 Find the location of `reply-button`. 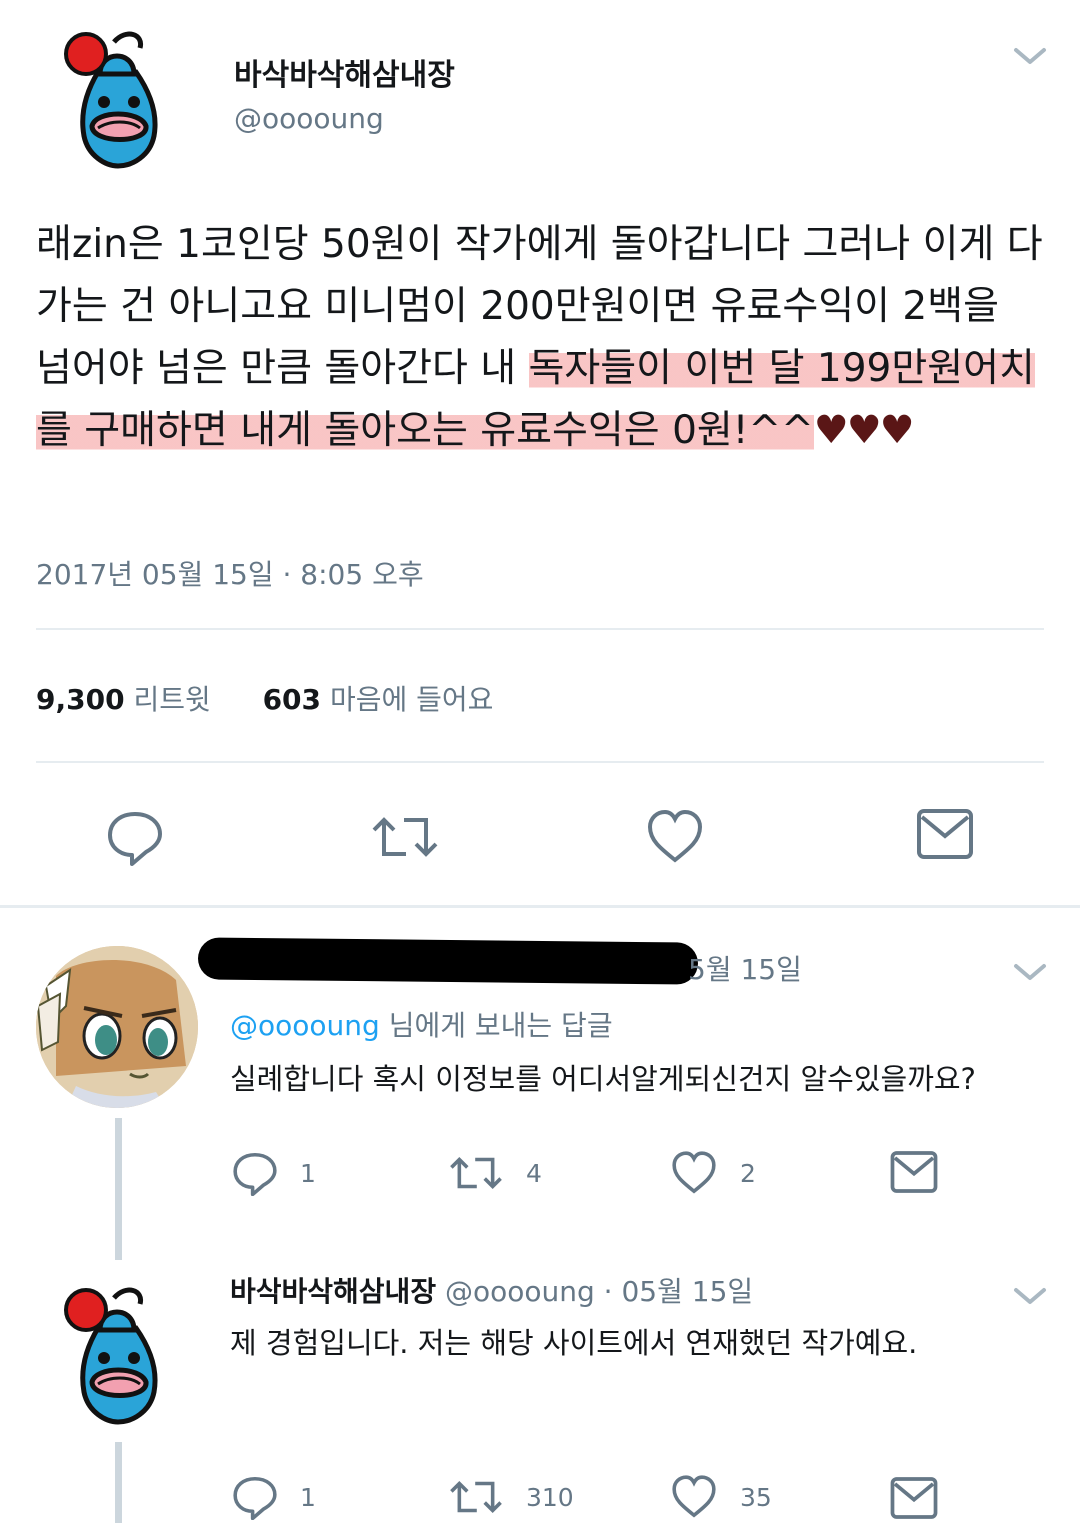

reply-button is located at coordinates (135, 837).